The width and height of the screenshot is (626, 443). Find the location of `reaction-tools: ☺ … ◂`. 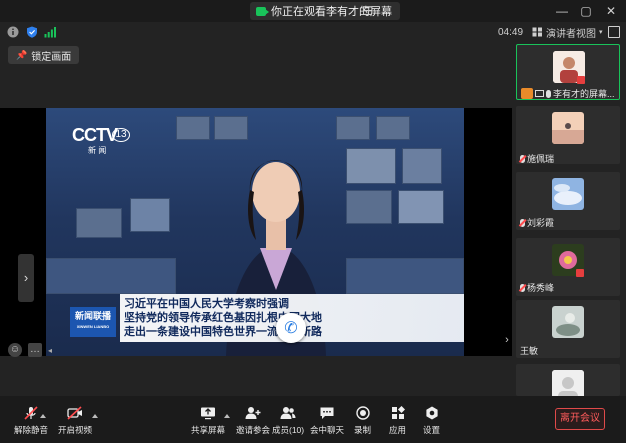

reaction-tools: ☺ … ◂ is located at coordinates (30, 350).